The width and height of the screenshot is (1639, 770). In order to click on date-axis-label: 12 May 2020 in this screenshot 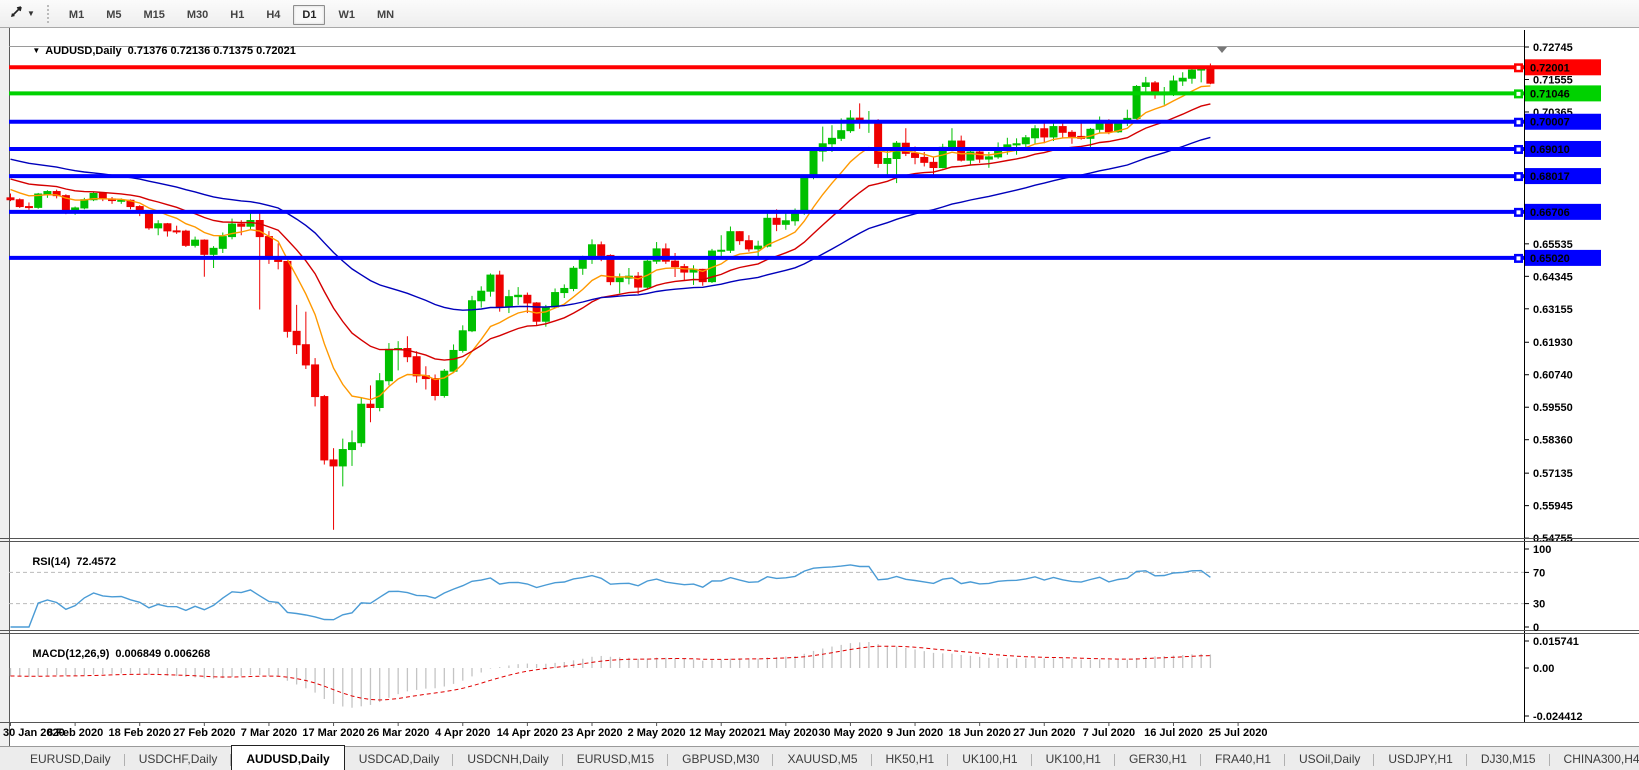, I will do `click(721, 733)`.